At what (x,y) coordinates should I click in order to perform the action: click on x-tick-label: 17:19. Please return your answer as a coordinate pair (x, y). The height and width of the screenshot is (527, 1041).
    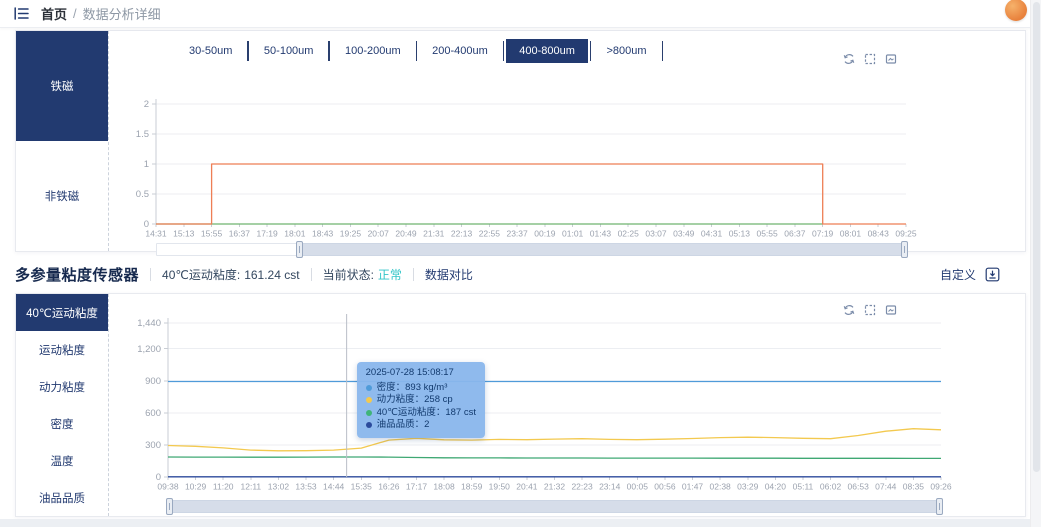
    Looking at the image, I should click on (267, 234).